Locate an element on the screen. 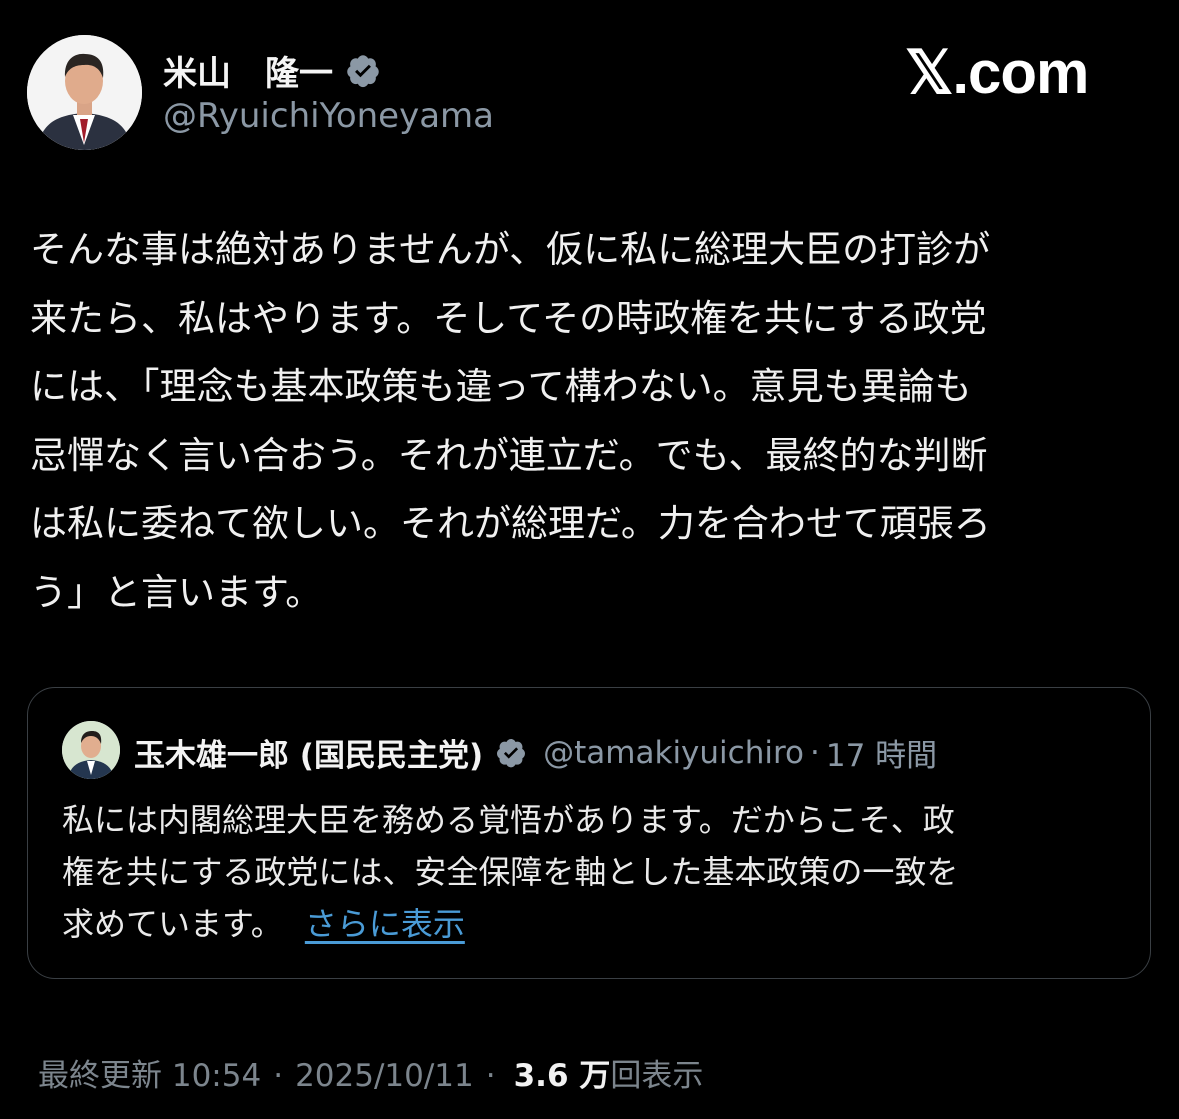 This screenshot has height=1119, width=1179. x-logo: 𝕏.com is located at coordinates (997, 72).